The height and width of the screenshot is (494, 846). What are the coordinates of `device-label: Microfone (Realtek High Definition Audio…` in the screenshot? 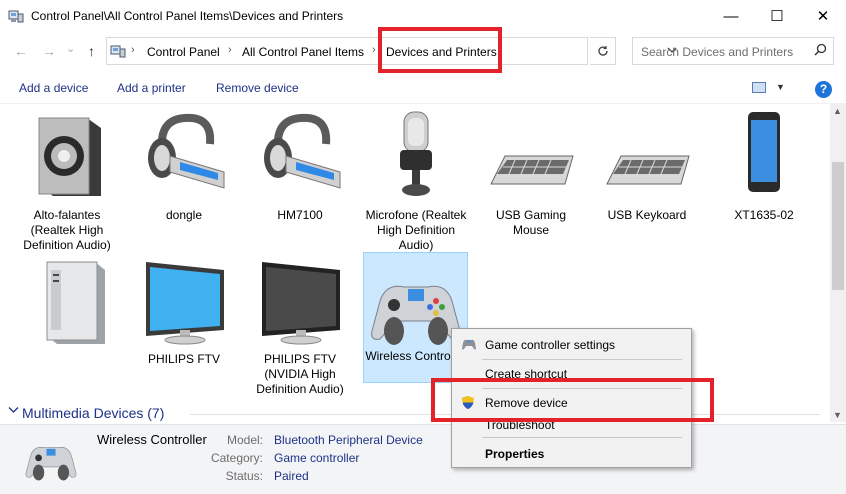 It's located at (416, 230).